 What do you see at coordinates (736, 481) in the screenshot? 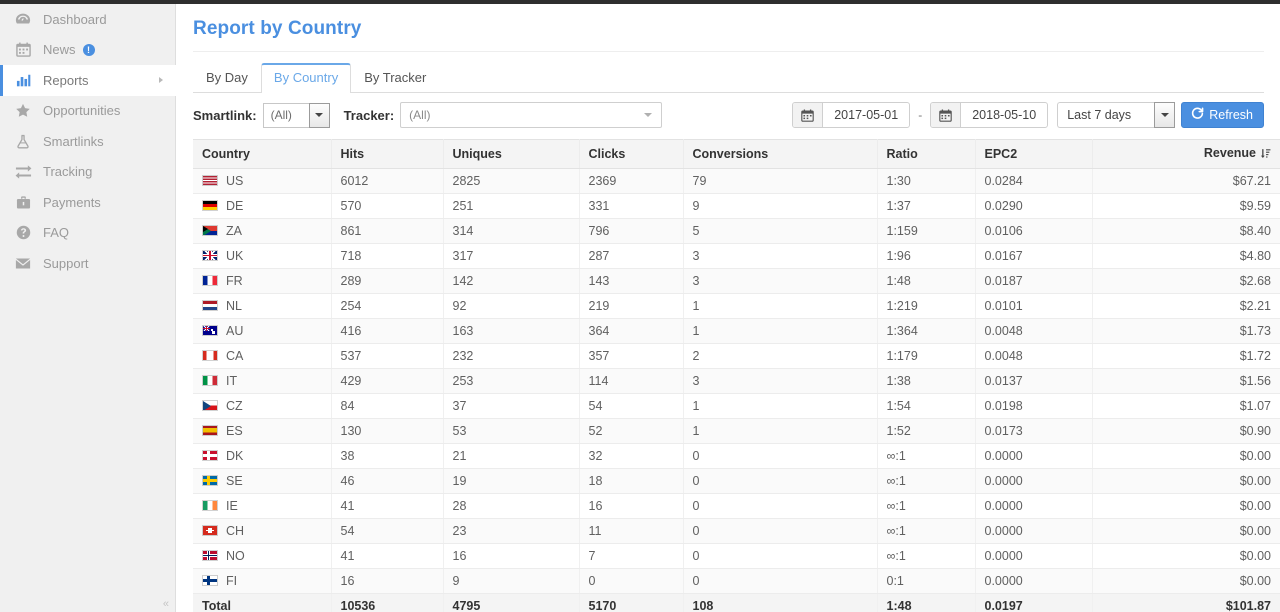
I see `table-row: SE 46 19 18 0 ∞:1 0.0000 $0.00` at bounding box center [736, 481].